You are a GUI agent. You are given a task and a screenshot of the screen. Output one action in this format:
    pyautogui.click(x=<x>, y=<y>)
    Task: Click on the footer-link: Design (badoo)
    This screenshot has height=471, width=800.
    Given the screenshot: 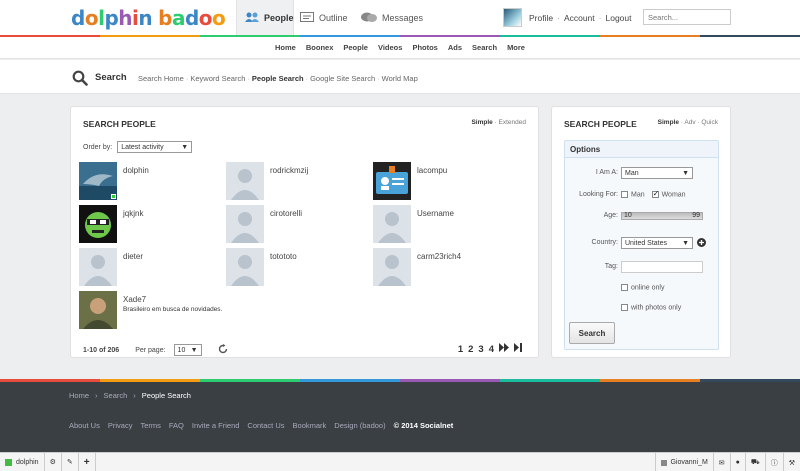 What is the action you would take?
    pyautogui.click(x=359, y=425)
    